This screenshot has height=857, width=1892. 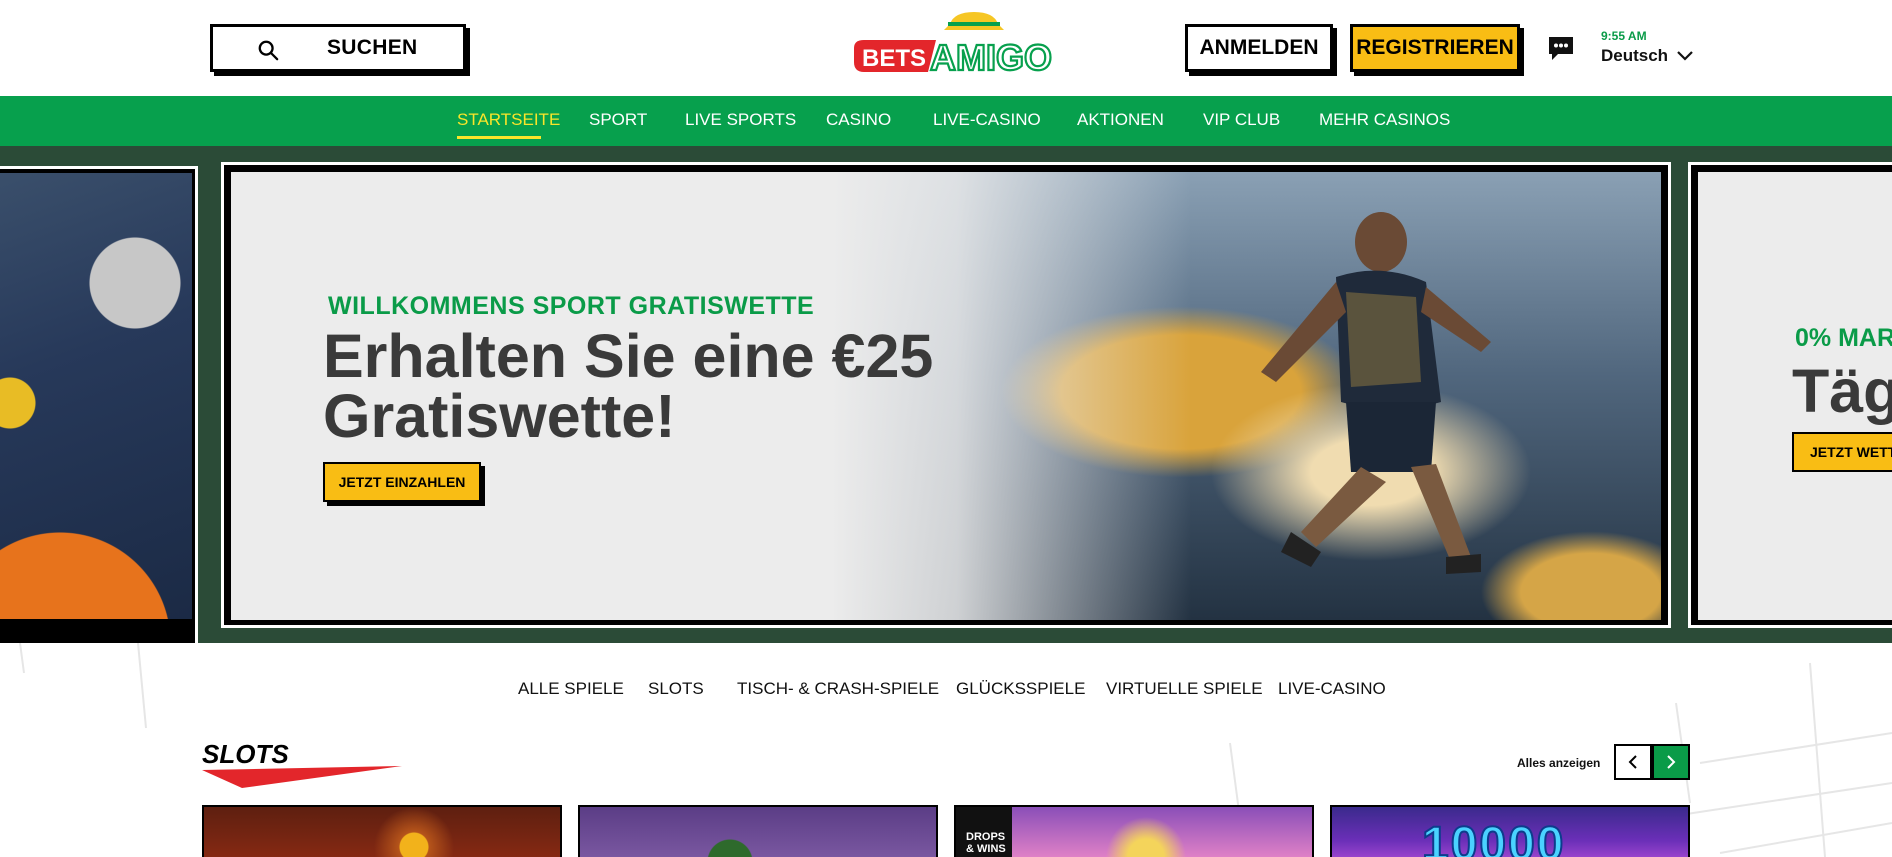 I want to click on register-button: REGISTRIEREN, so click(x=1435, y=48).